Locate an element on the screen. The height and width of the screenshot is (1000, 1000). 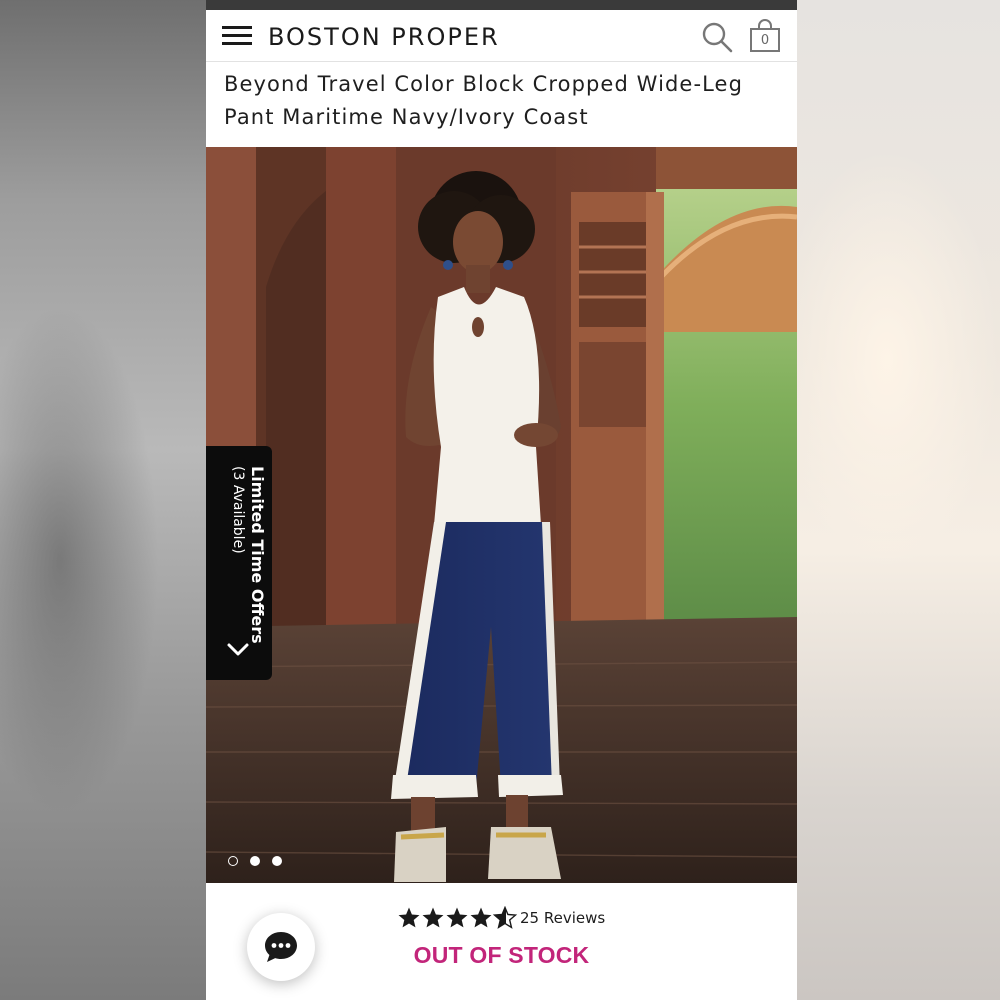
offers-label: Limited Time Offers (3 Available) is located at coordinates (248, 561).